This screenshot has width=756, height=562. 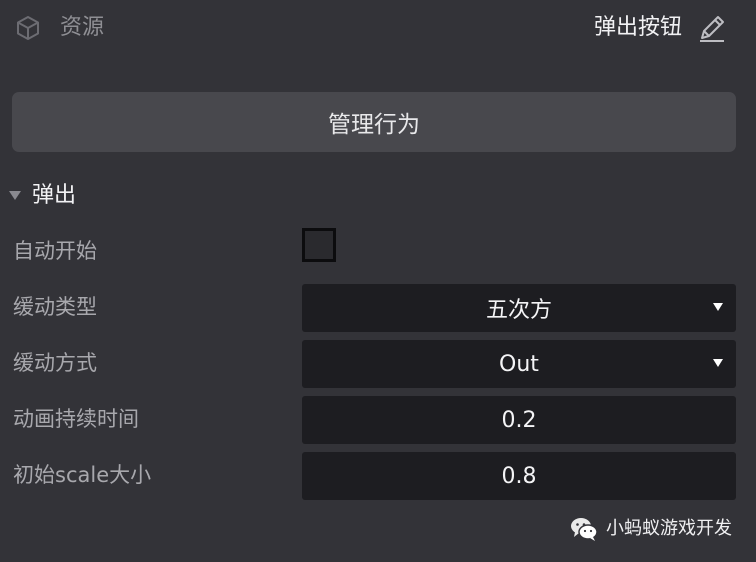 What do you see at coordinates (374, 122) in the screenshot?
I see `manage-behaviors-button: 管理行为` at bounding box center [374, 122].